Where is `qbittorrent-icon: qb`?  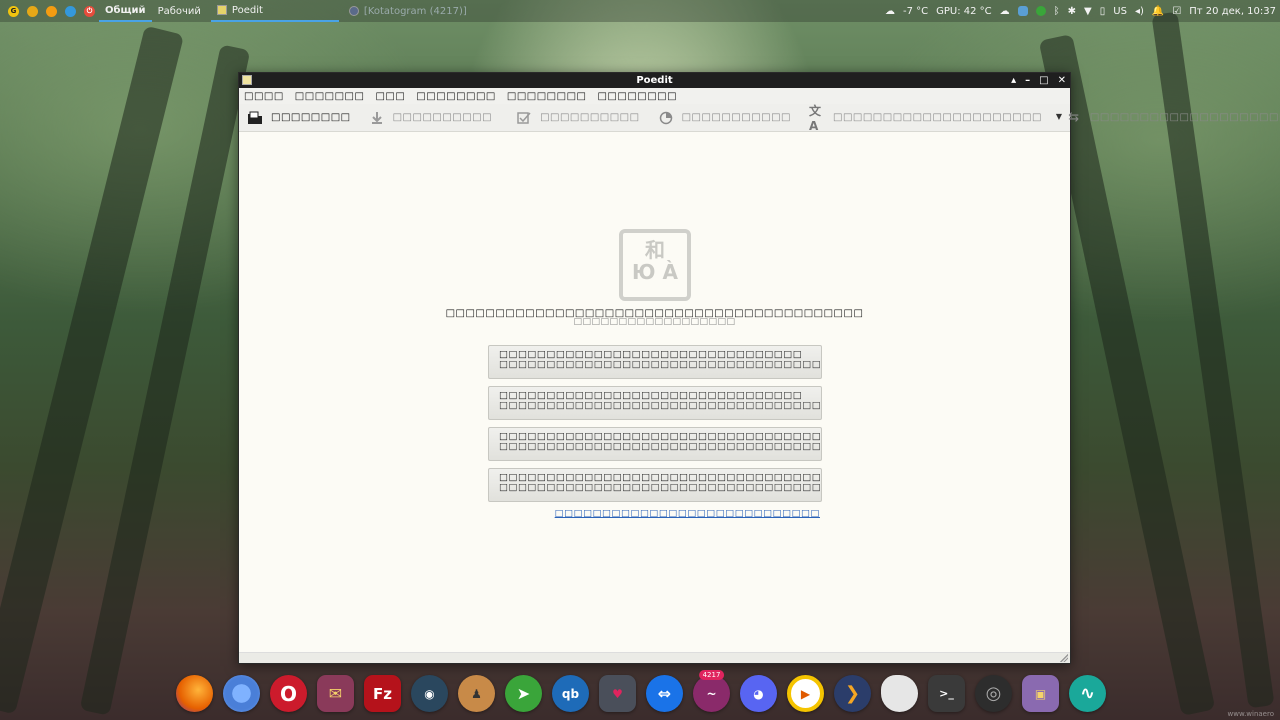 qbittorrent-icon: qb is located at coordinates (570, 693).